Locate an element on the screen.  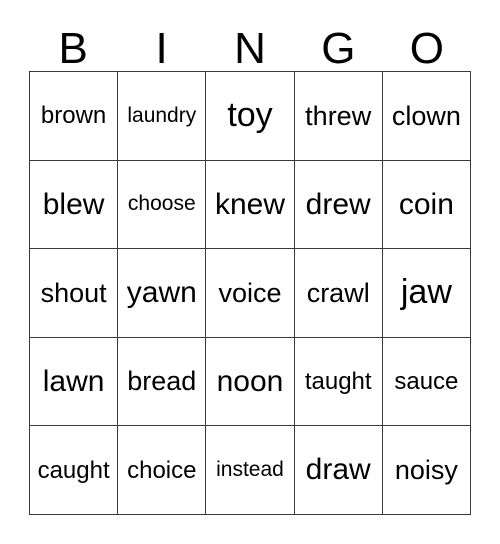
bingo-header-cell-n: N is located at coordinates (250, 42).